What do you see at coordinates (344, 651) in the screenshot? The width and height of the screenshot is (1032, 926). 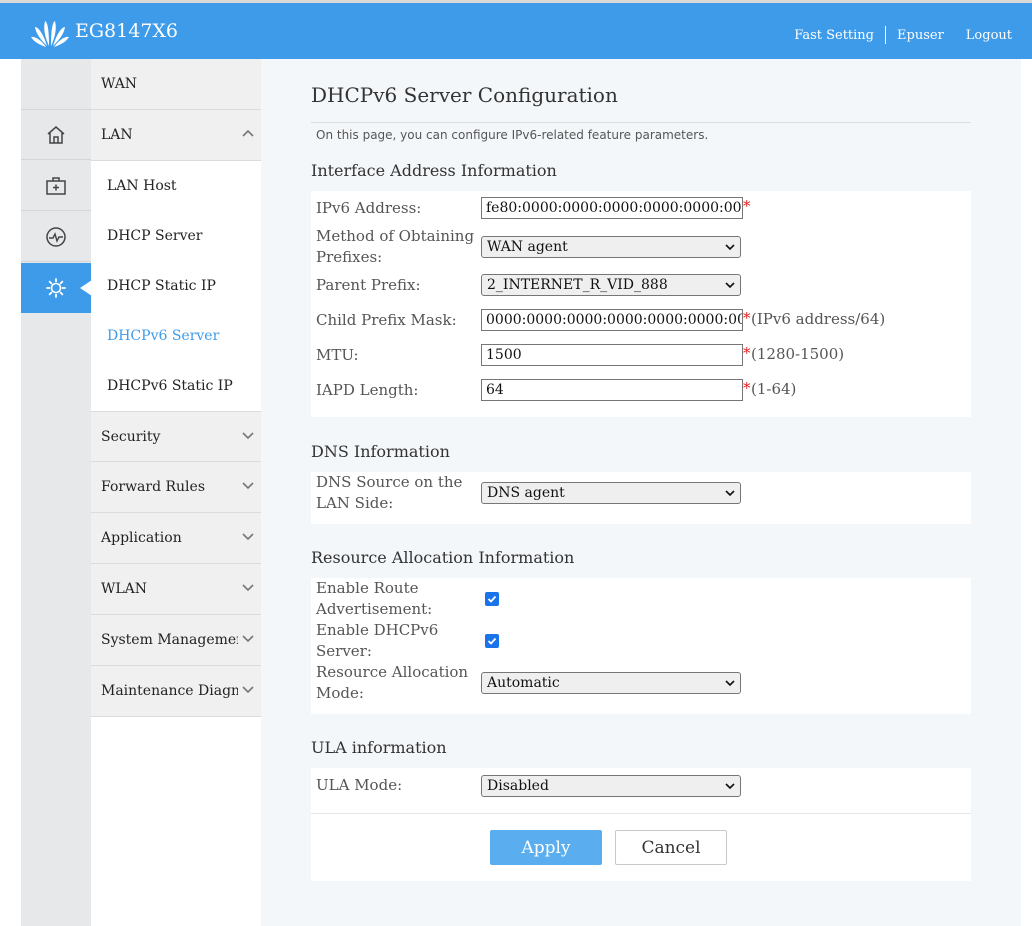 I see `label-line: Server:` at bounding box center [344, 651].